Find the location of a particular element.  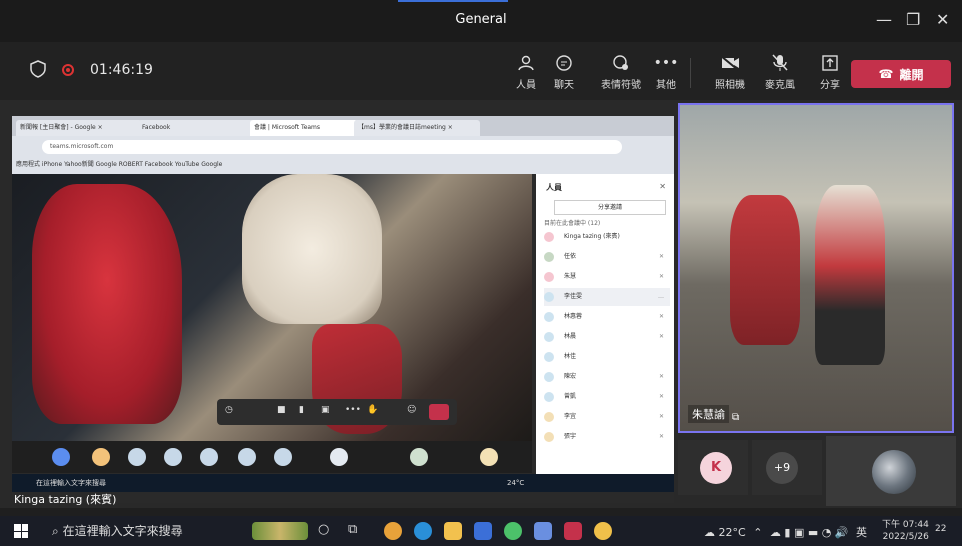

task-view-icon: ⧉ is located at coordinates (357, 531).